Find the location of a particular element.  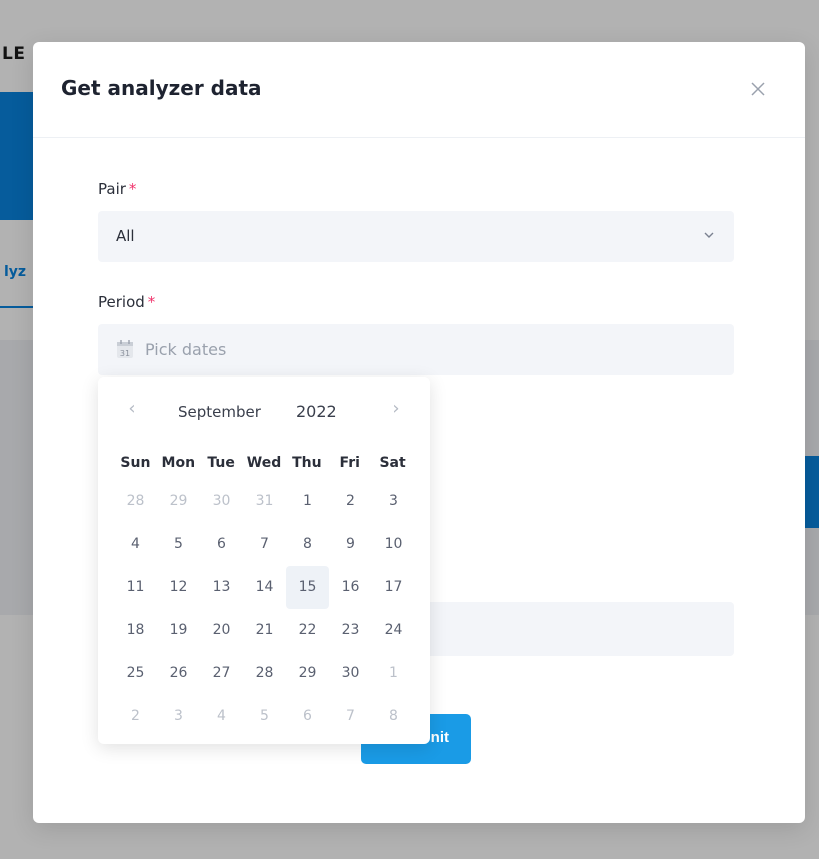

calendar-week-row: 25 26 27 28 29 30 1 is located at coordinates (264, 673).